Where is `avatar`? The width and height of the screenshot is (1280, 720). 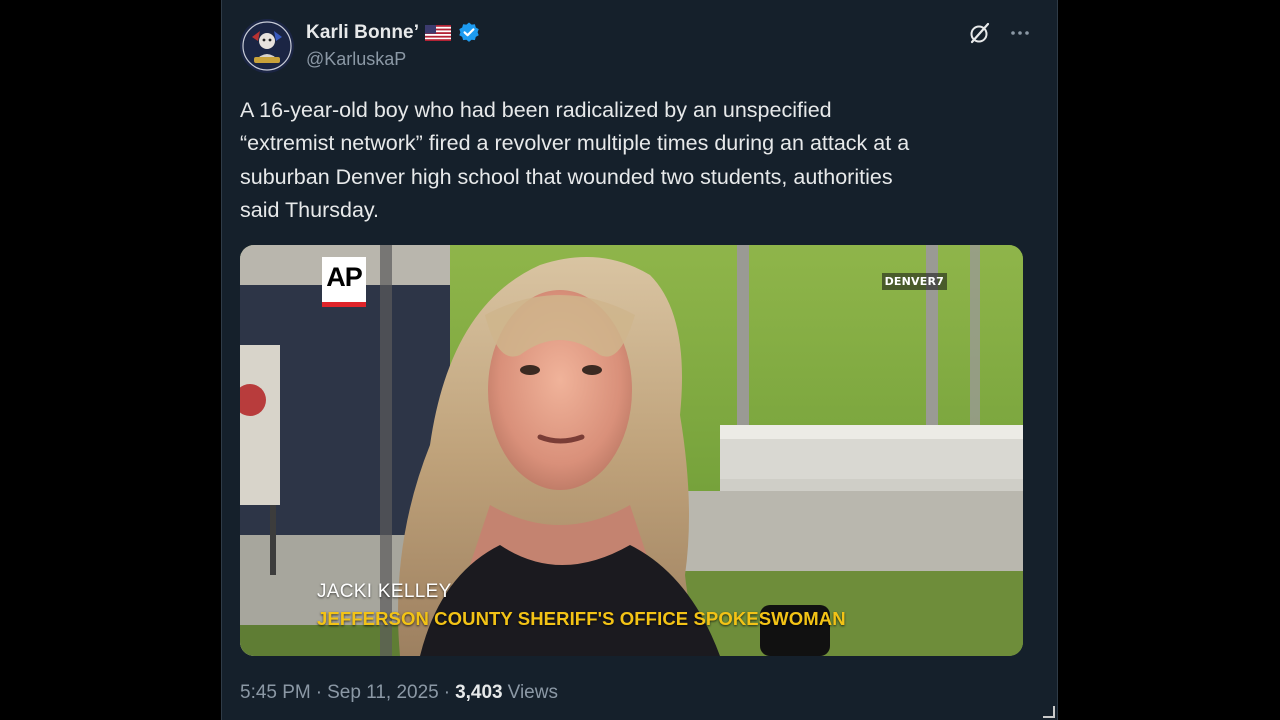
avatar is located at coordinates (267, 46).